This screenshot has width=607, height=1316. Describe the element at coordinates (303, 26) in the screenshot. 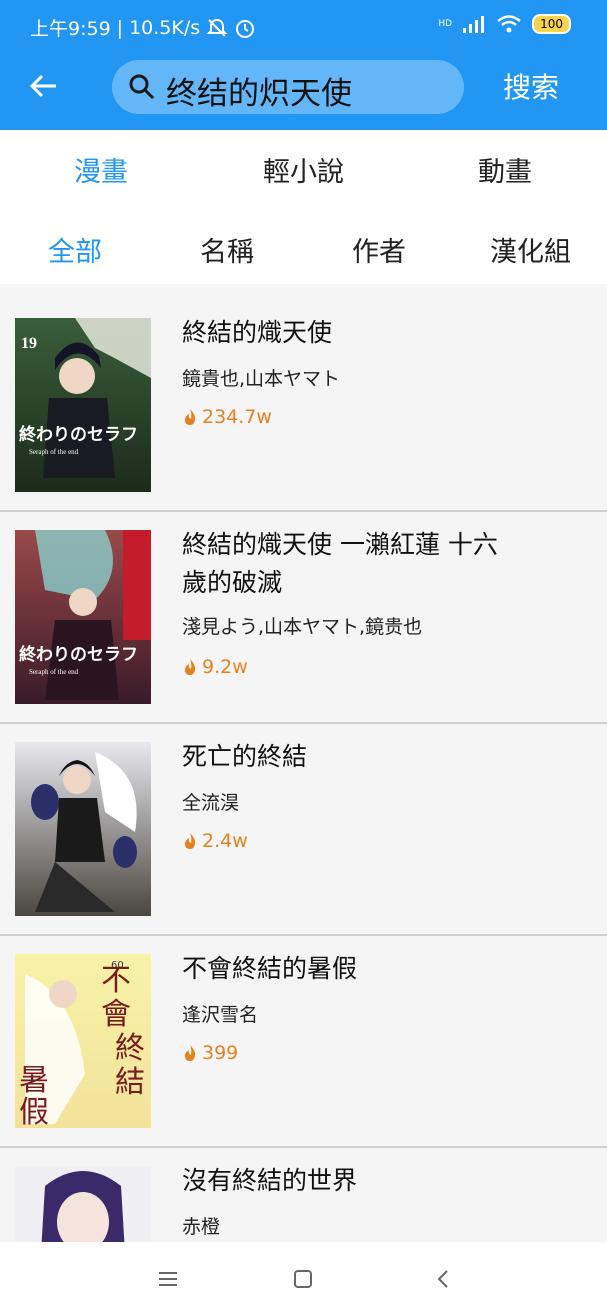

I see `status-bar: 上午9:59 | 10.5K/s HD 100` at that location.